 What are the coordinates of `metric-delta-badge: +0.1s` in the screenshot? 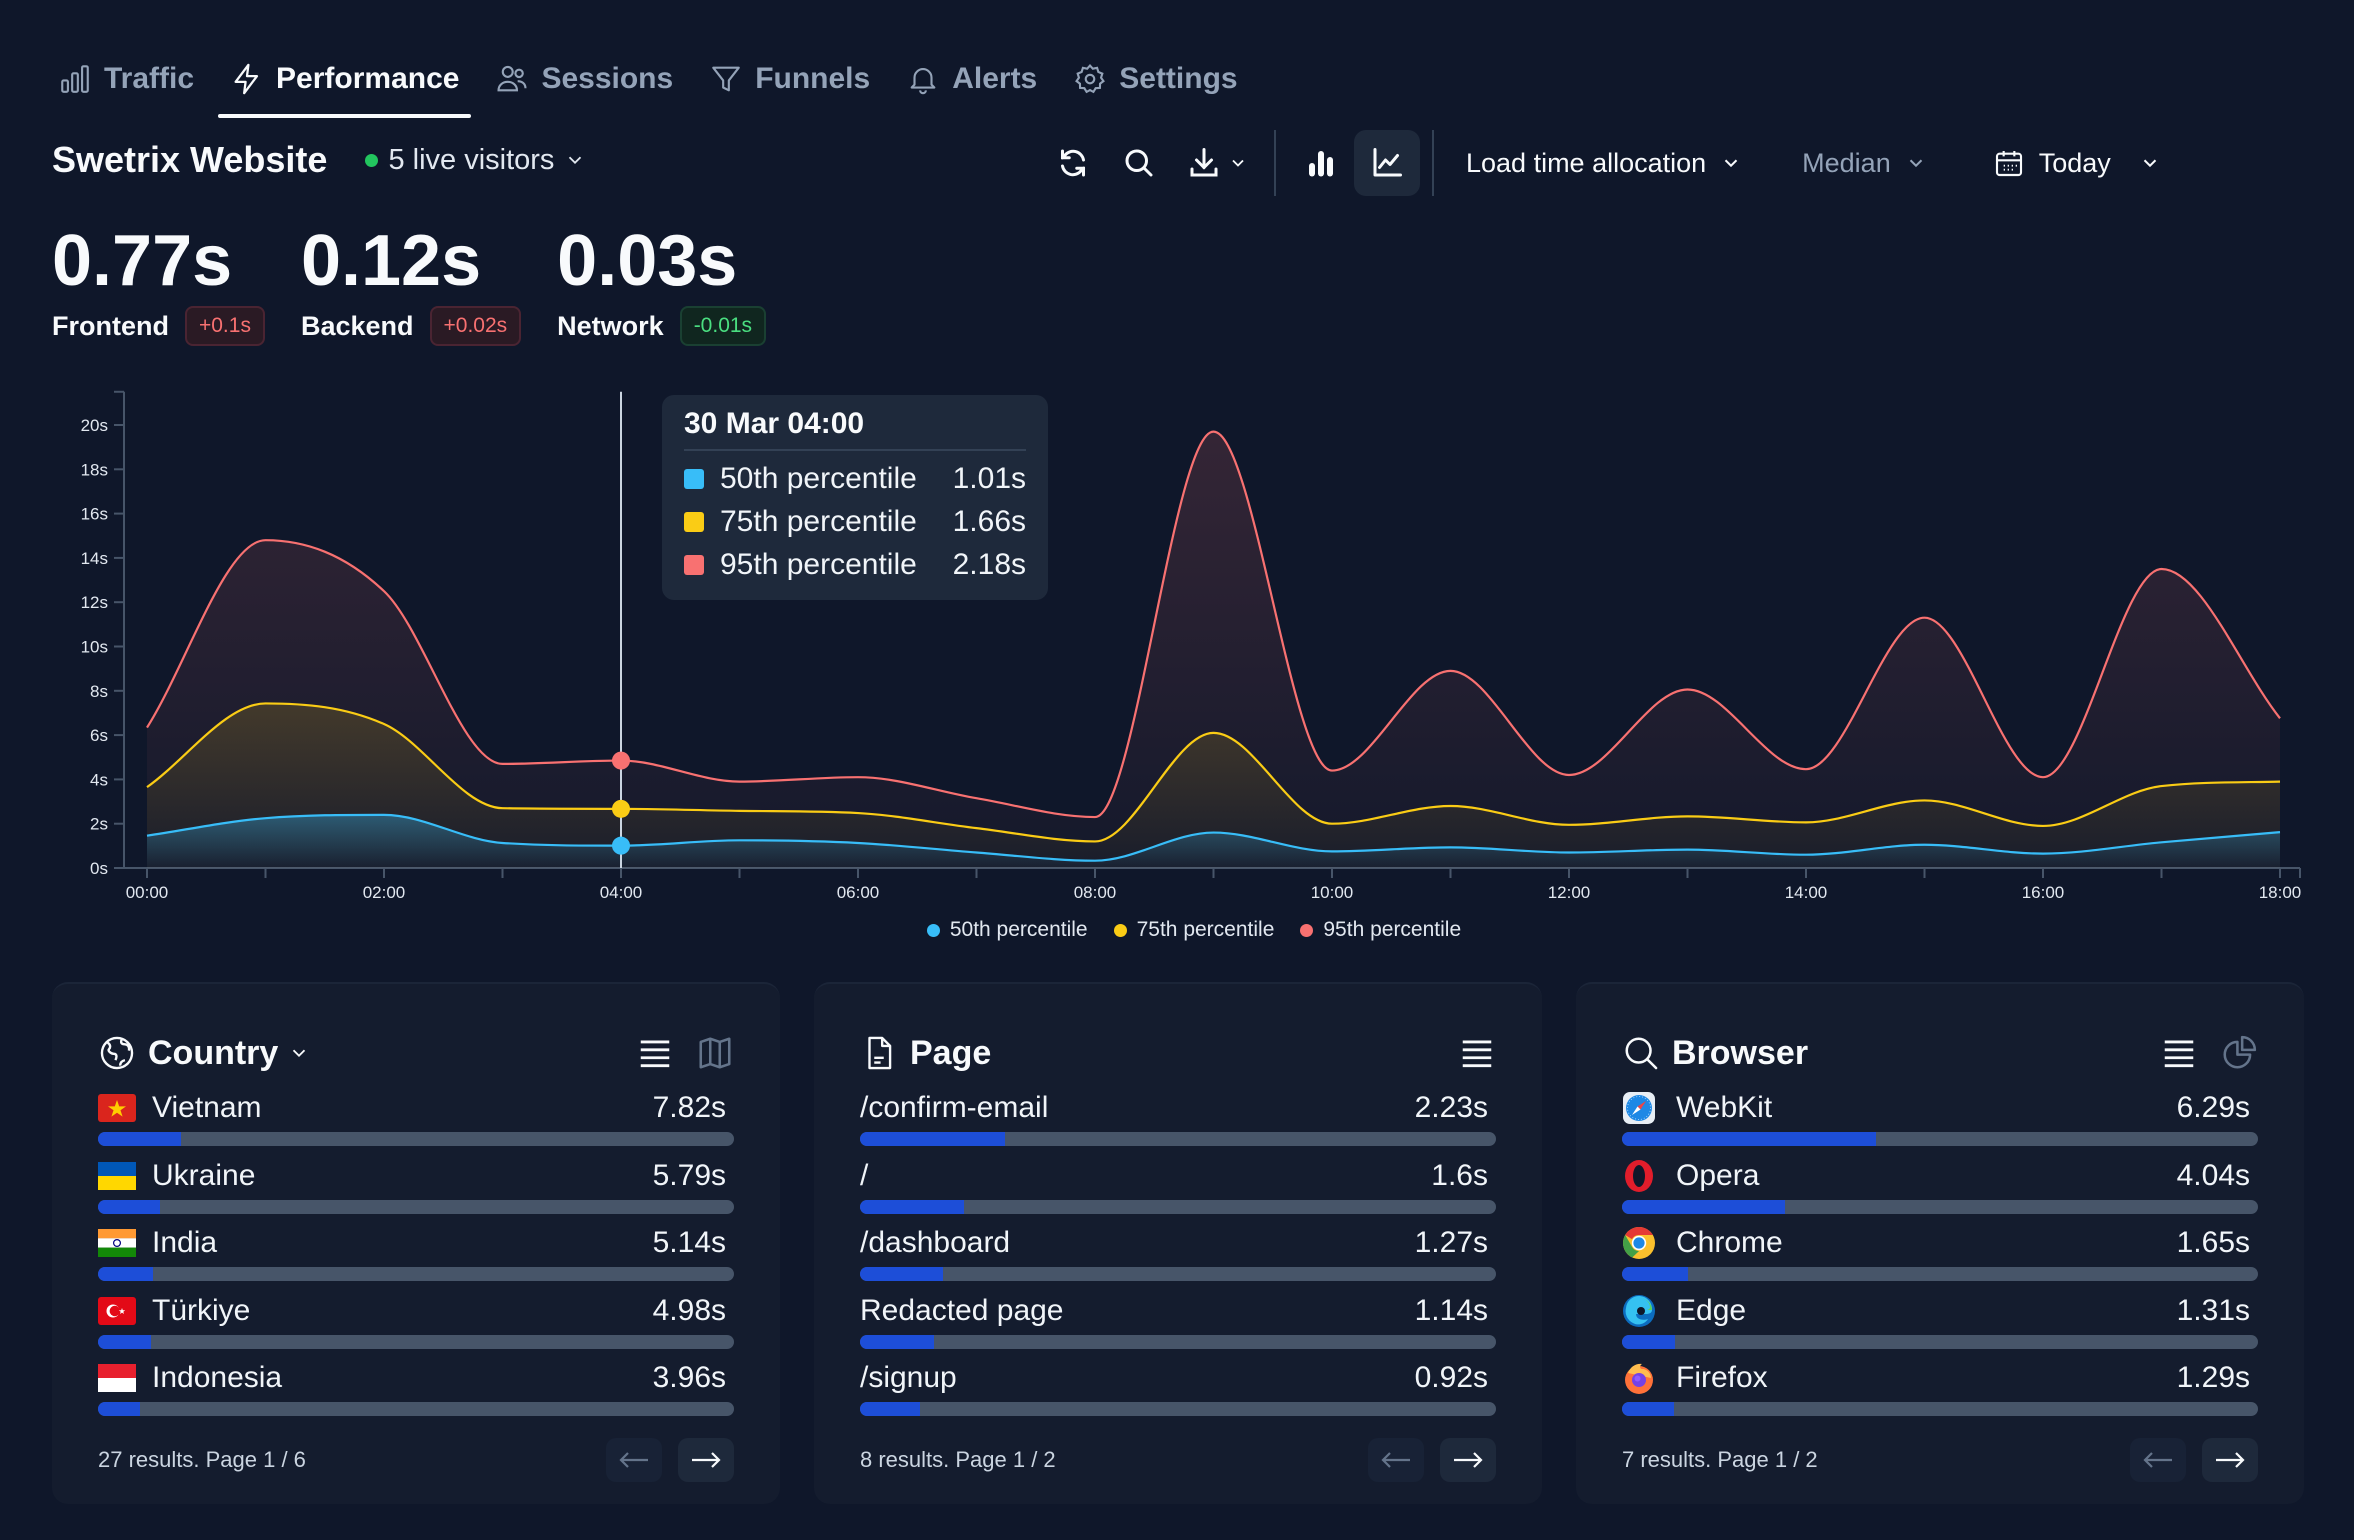 It's located at (224, 326).